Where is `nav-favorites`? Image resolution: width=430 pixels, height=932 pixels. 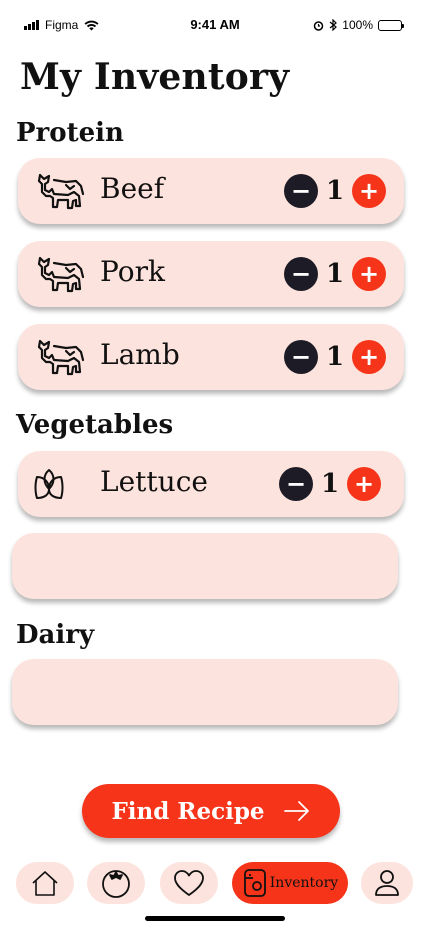 nav-favorites is located at coordinates (189, 883).